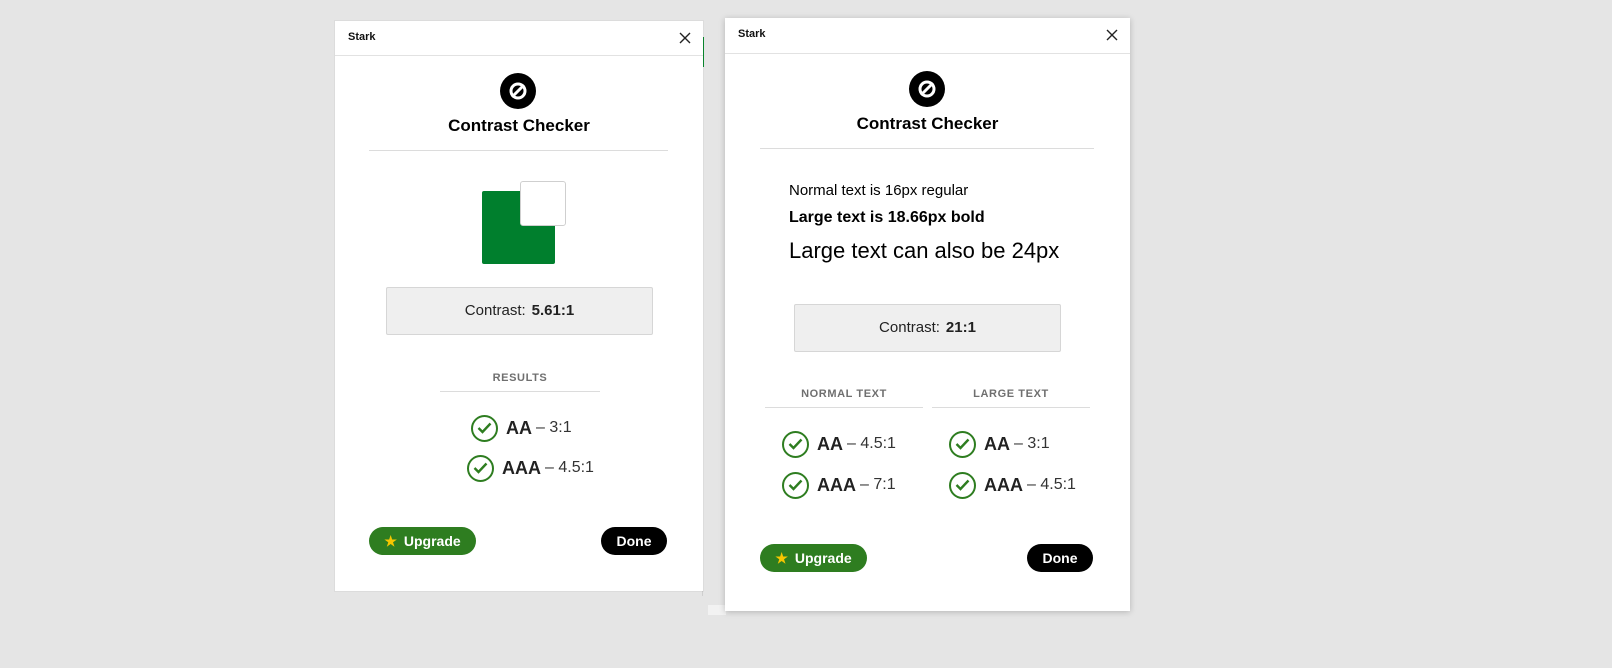 This screenshot has height=668, width=1612. I want to click on contrast-value: 5.61:1, so click(553, 310).